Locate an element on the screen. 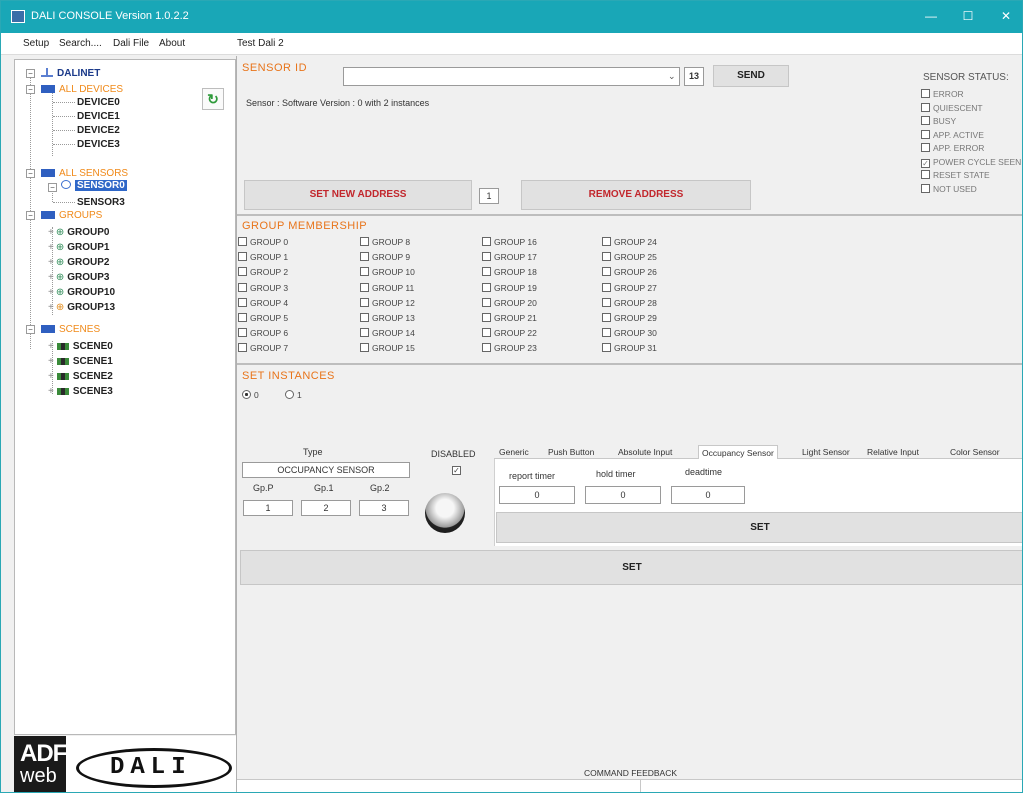 The height and width of the screenshot is (793, 1023). group-checkbox: GROUP 18 is located at coordinates (509, 272).